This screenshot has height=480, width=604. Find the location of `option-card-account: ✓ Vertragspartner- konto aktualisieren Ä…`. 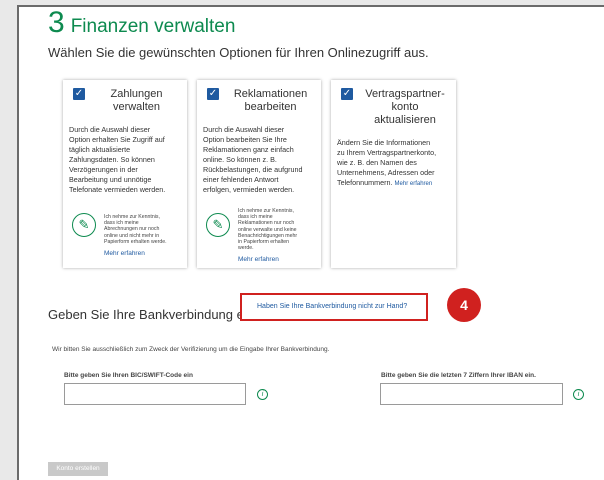

option-card-account: ✓ Vertragspartner- konto aktualisieren Ä… is located at coordinates (393, 174).